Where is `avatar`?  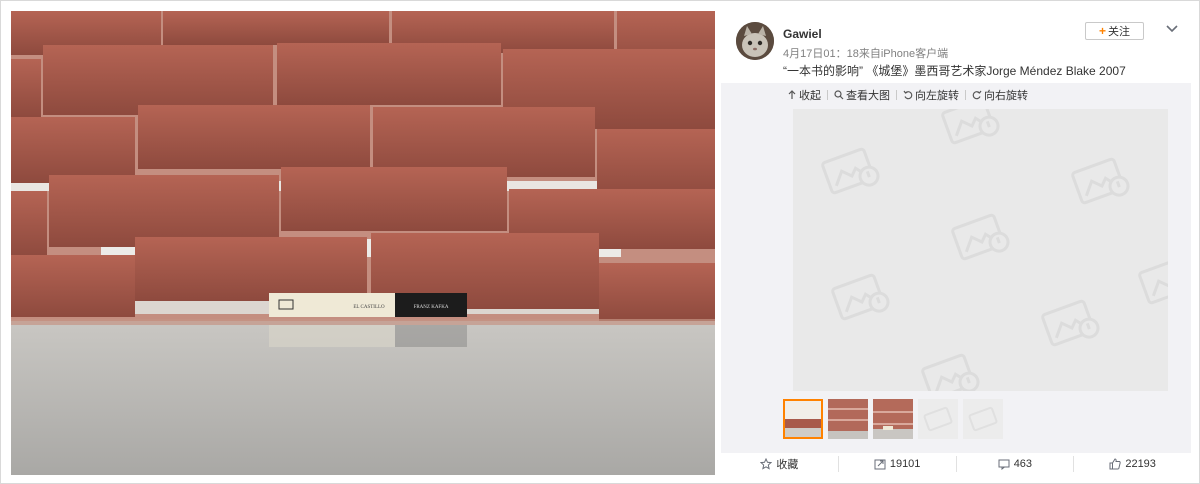
avatar is located at coordinates (755, 41).